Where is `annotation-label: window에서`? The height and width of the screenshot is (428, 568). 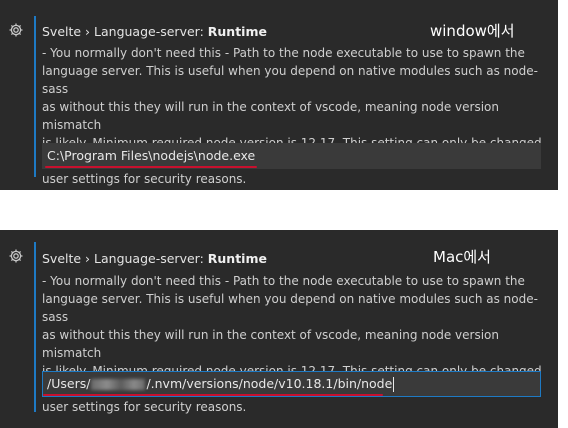
annotation-label: window에서 is located at coordinates (472, 31).